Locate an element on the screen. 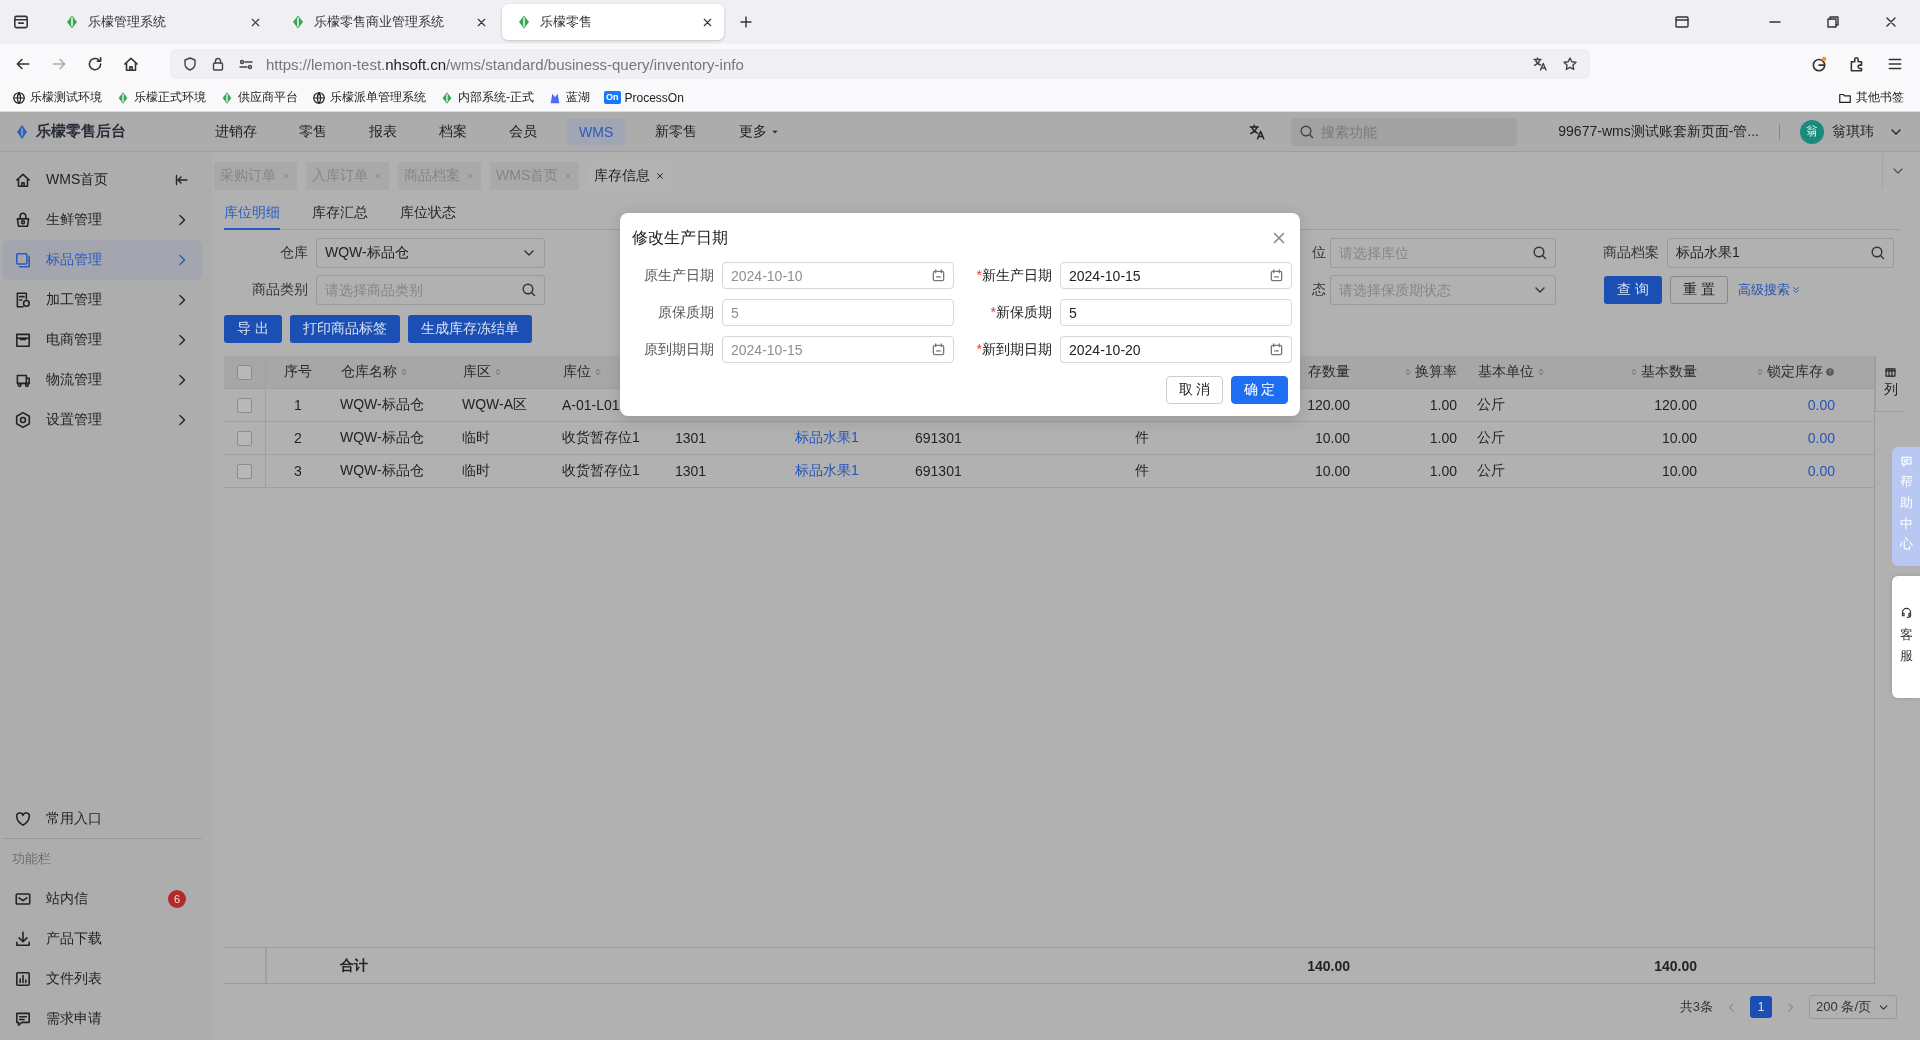  sidebar-item: 需求申请 is located at coordinates (102, 1019).